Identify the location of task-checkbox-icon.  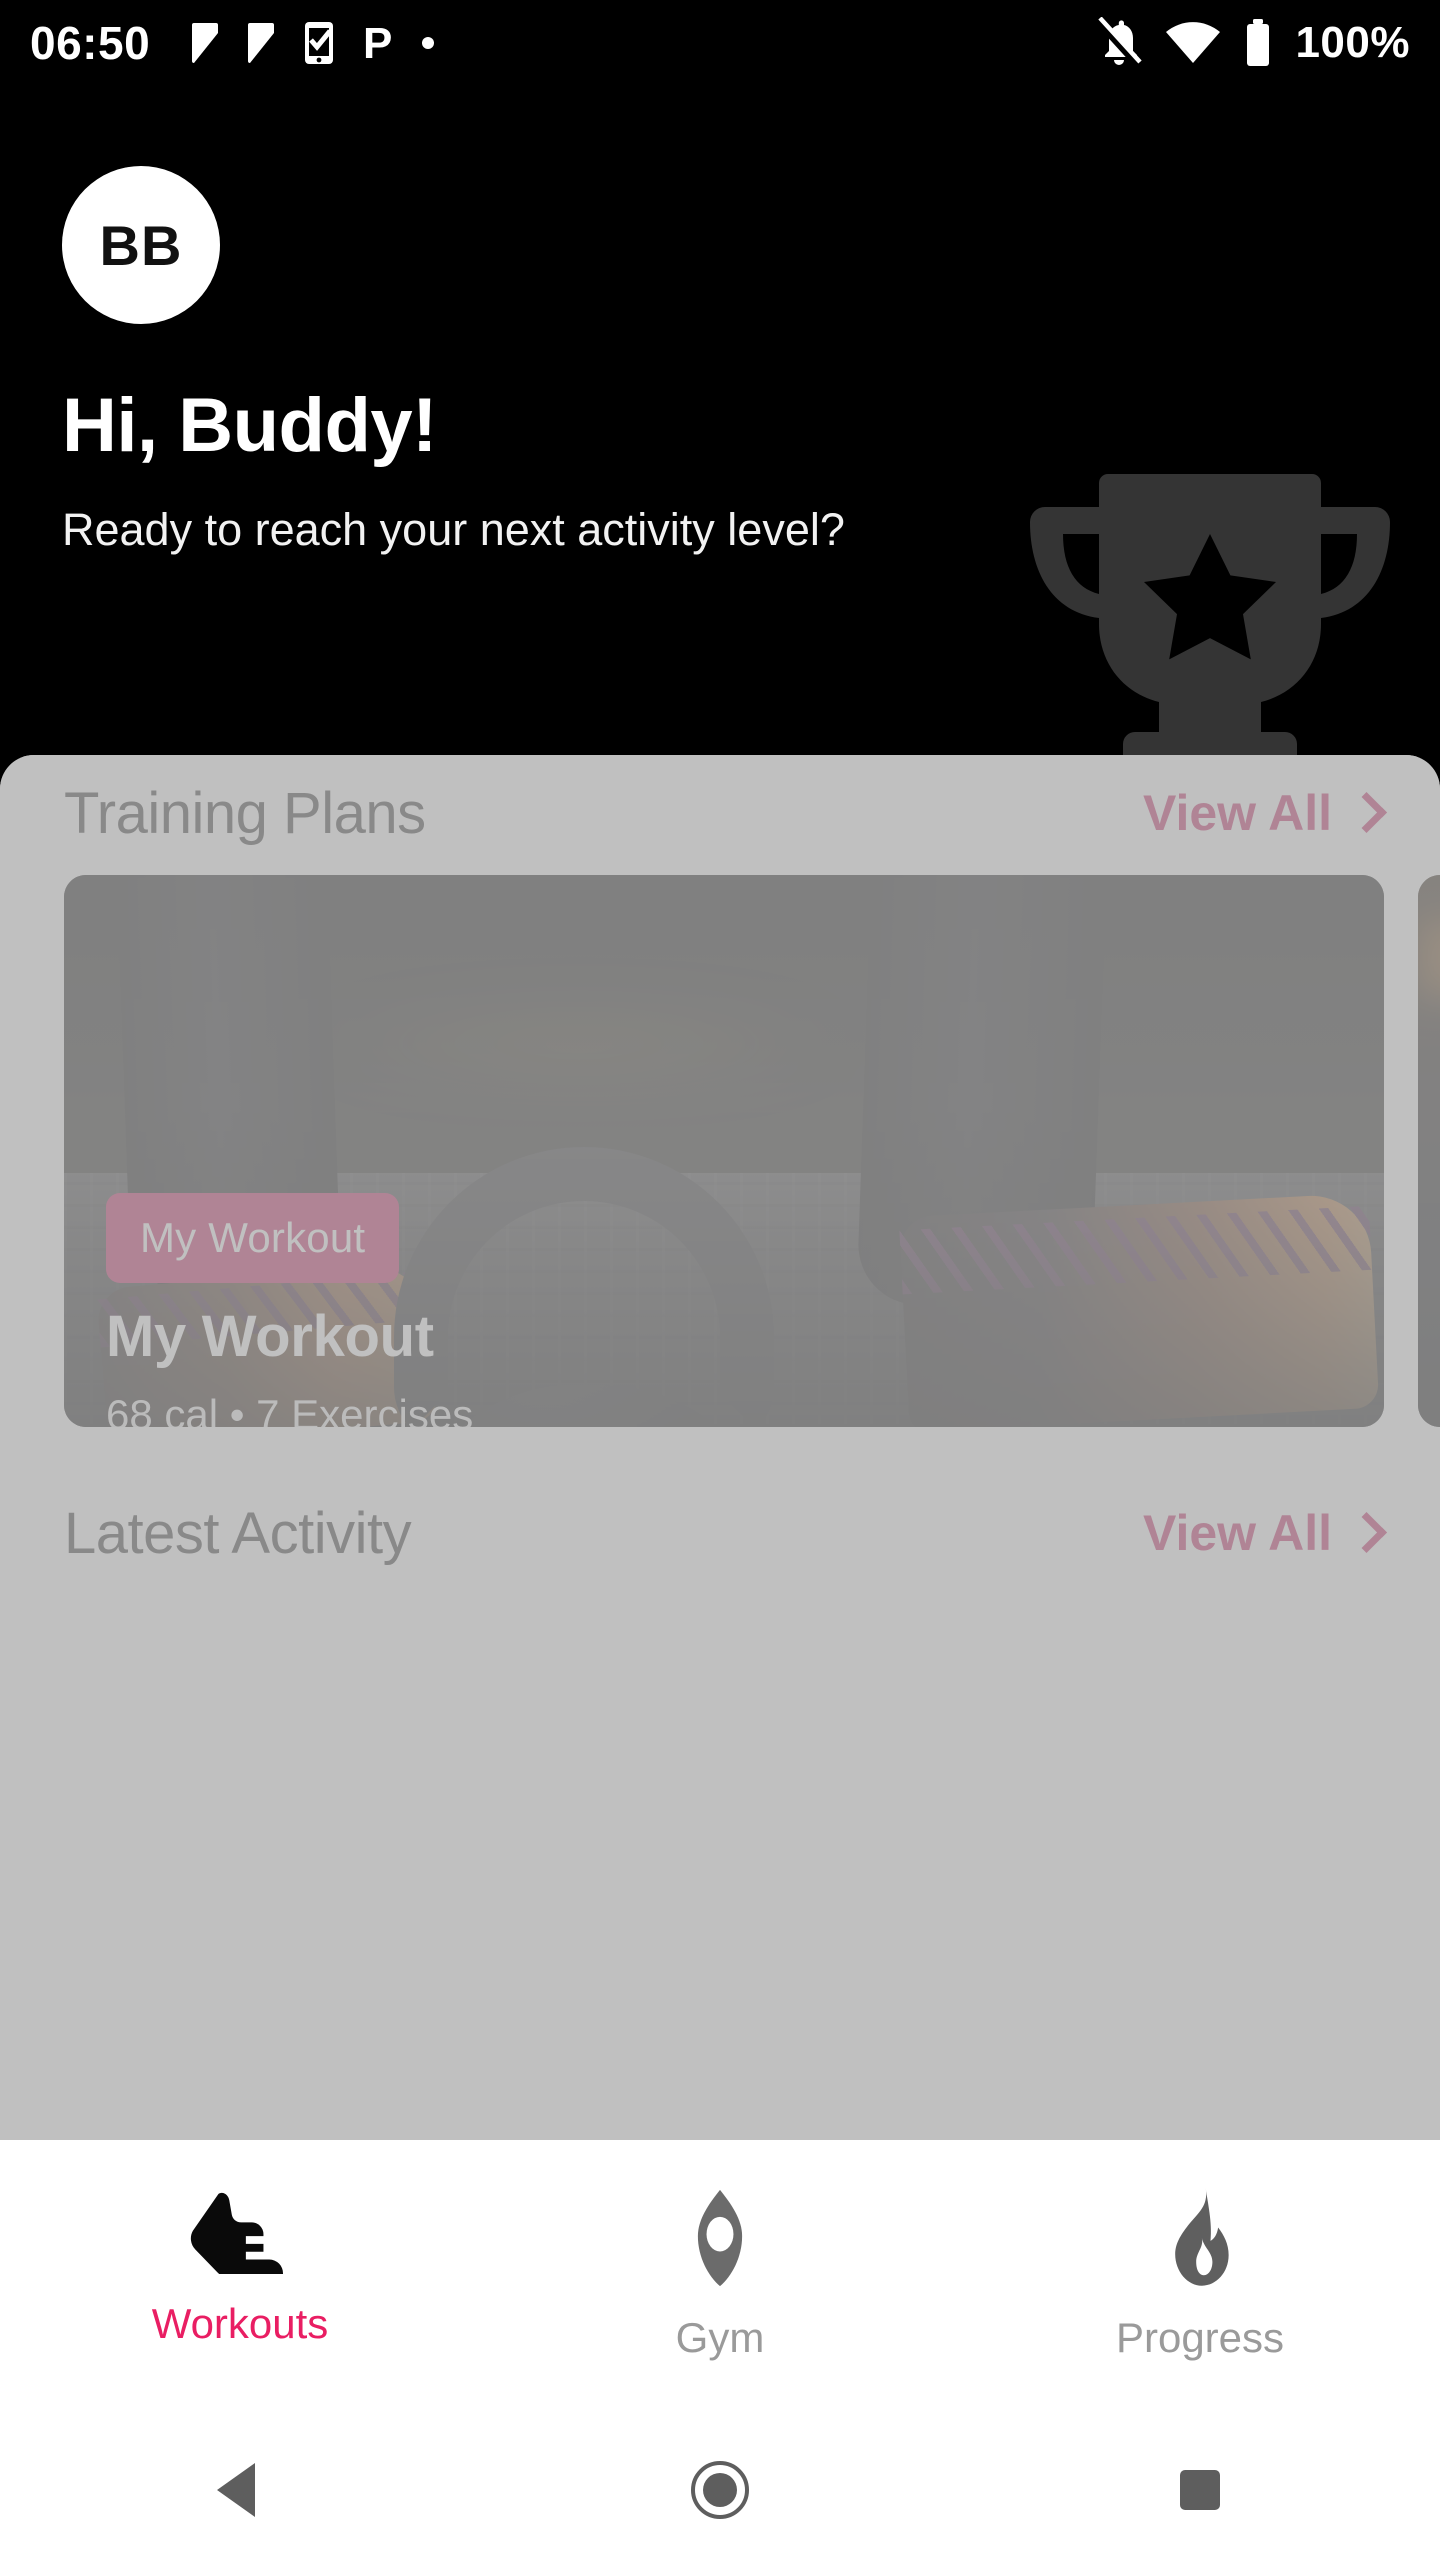
(319, 43).